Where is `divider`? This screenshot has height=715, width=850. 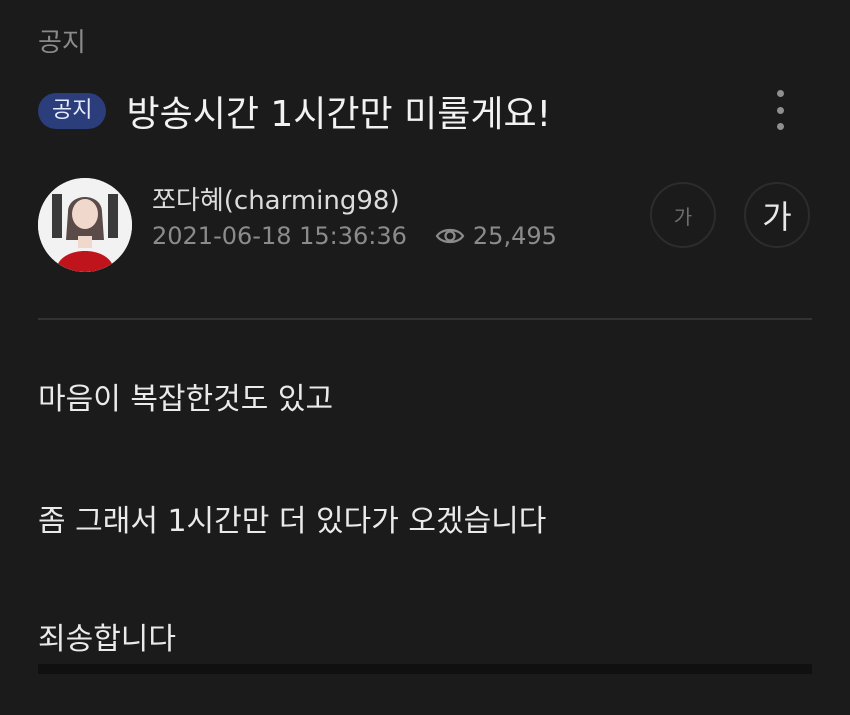
divider is located at coordinates (425, 319).